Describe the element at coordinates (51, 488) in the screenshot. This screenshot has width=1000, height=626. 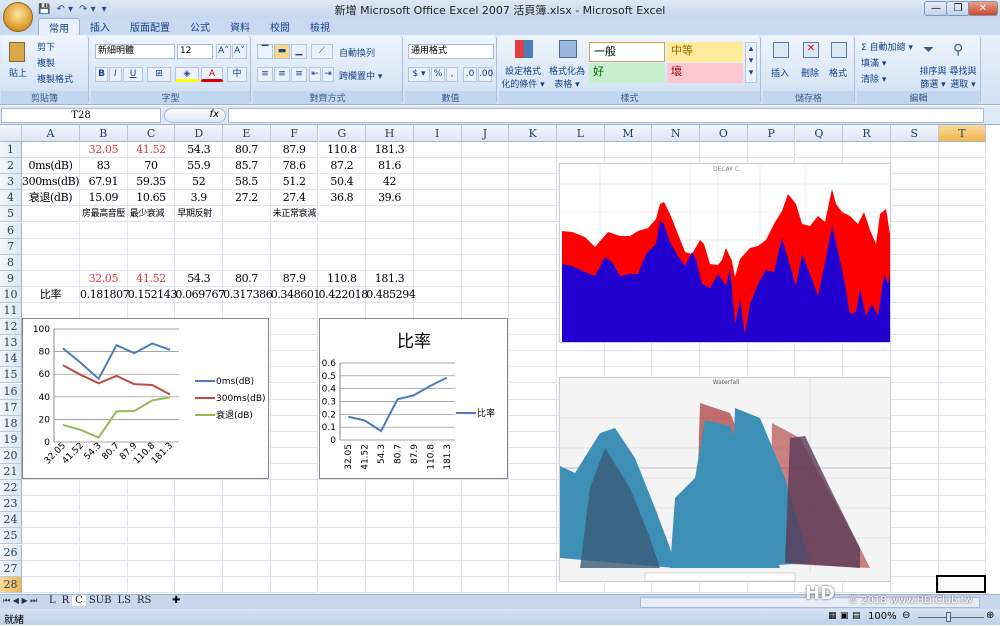
I see `cell-A22` at that location.